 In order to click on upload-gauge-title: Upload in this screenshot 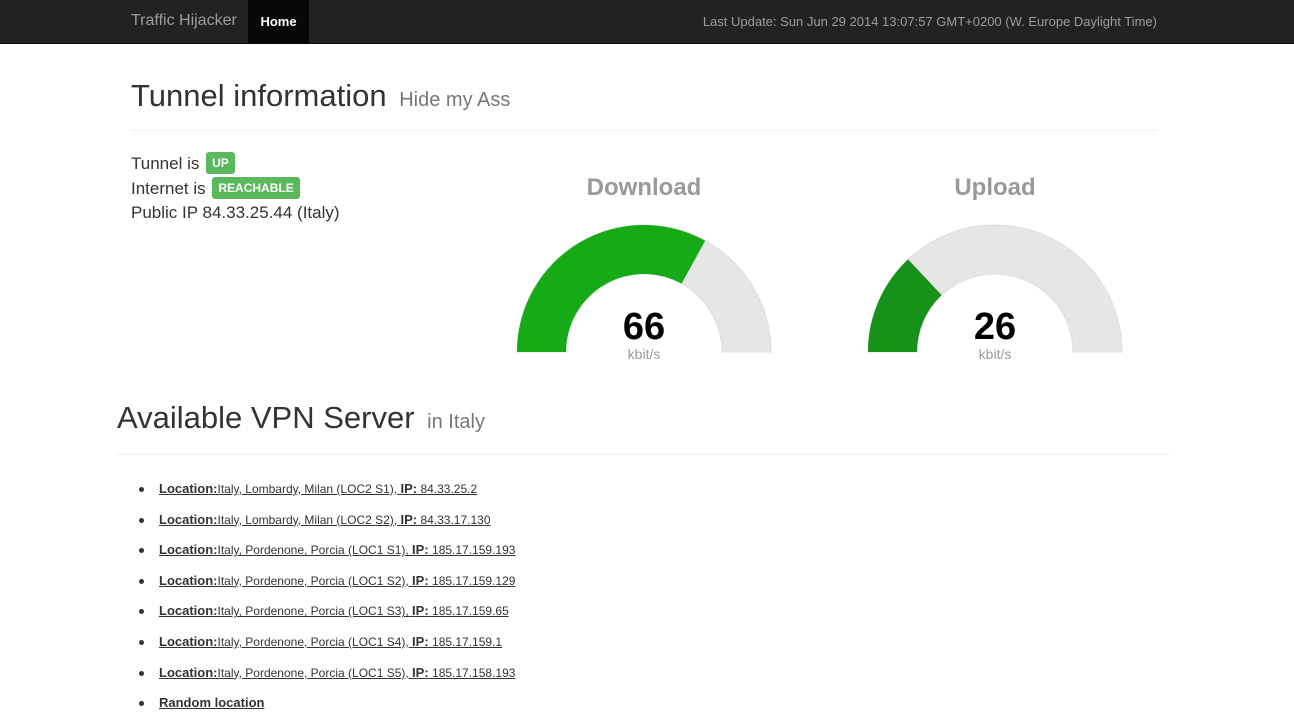, I will do `click(995, 187)`.